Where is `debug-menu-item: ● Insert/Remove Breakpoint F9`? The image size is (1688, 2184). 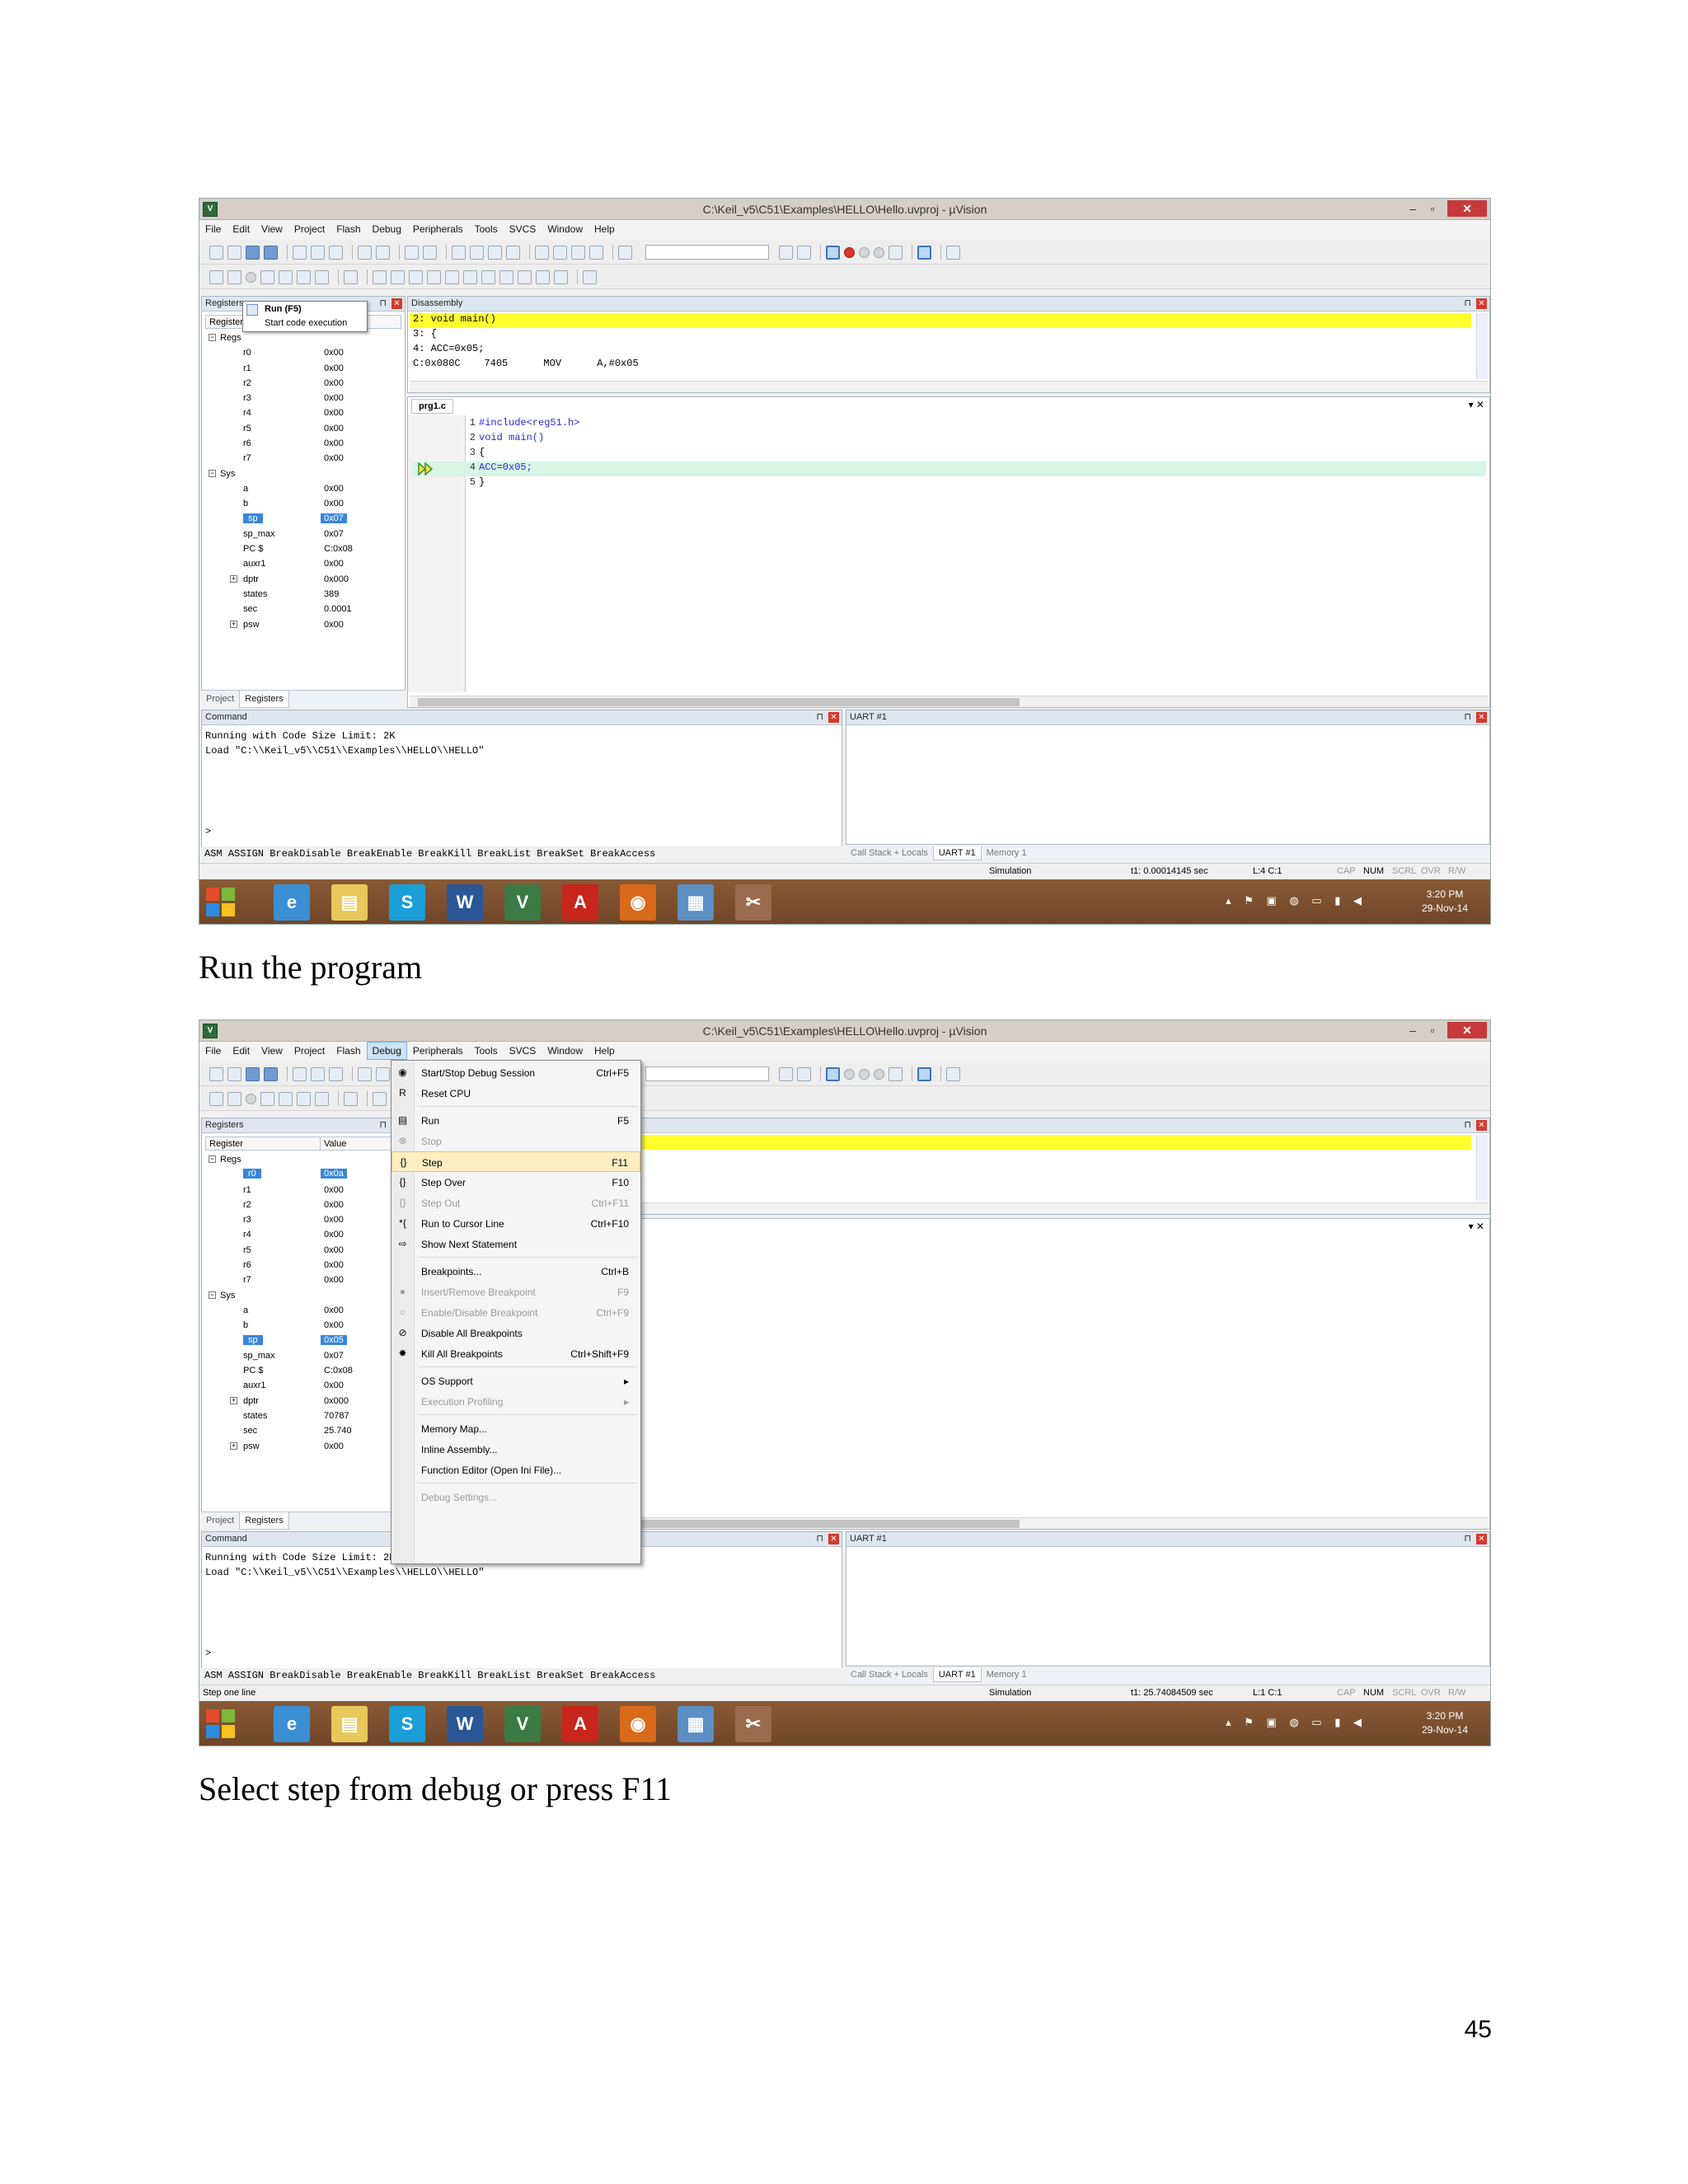
debug-menu-item: ● Insert/Remove Breakpoint F9 is located at coordinates (516, 1292).